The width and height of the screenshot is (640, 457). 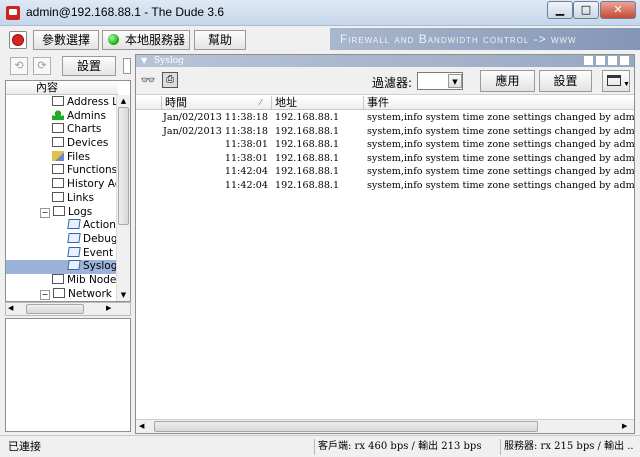 I want to click on mib-icon, so click(x=58, y=278).